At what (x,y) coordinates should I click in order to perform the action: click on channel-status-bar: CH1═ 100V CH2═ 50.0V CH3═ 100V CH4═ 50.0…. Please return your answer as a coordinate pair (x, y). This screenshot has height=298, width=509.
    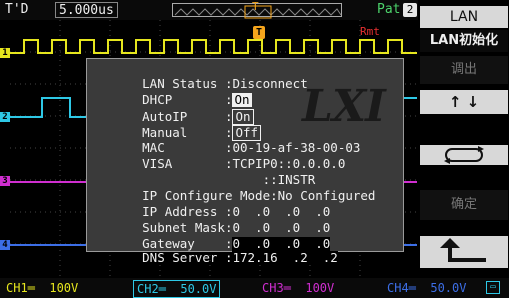
    Looking at the image, I should click on (254, 288).